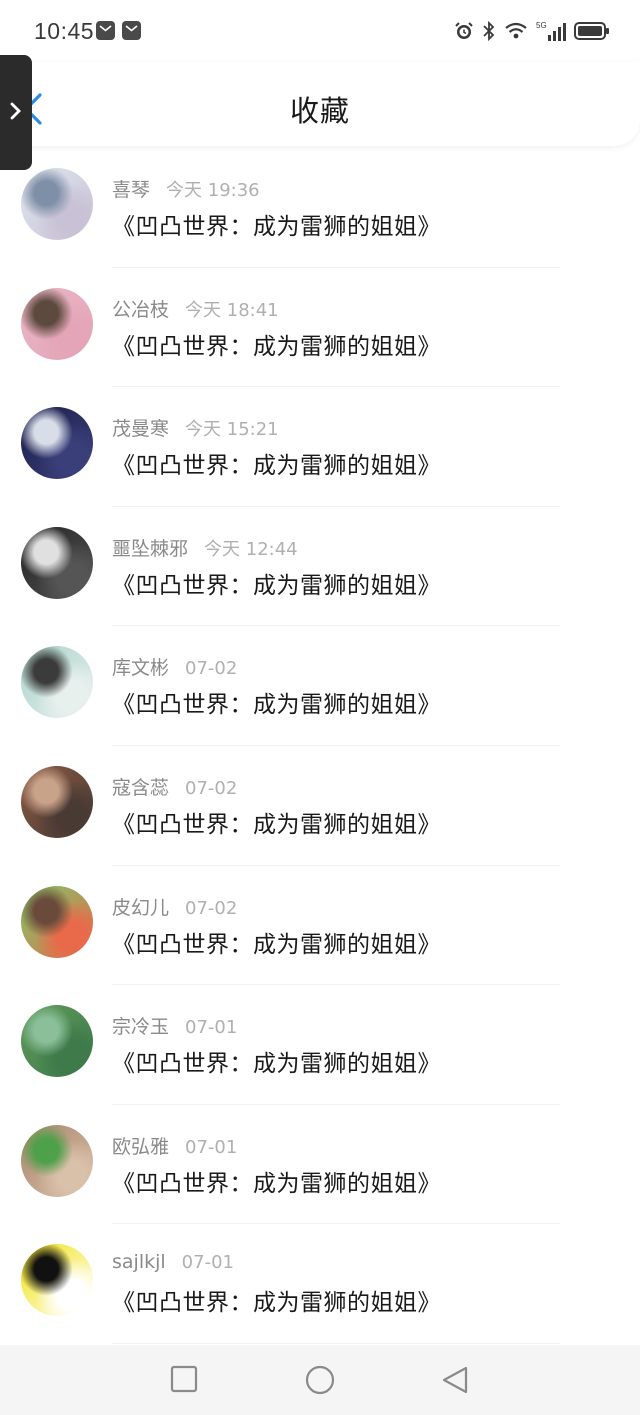 The width and height of the screenshot is (640, 1415). I want to click on cellular-signal-icon: 5G, so click(551, 31).